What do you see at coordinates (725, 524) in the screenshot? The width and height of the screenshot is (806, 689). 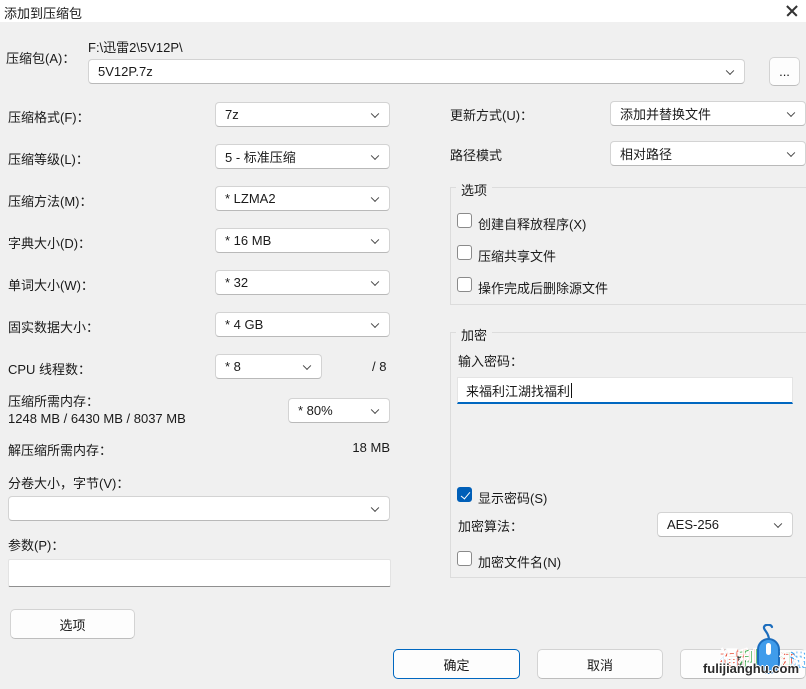 I see `encryption-method-combobox: AES-256` at bounding box center [725, 524].